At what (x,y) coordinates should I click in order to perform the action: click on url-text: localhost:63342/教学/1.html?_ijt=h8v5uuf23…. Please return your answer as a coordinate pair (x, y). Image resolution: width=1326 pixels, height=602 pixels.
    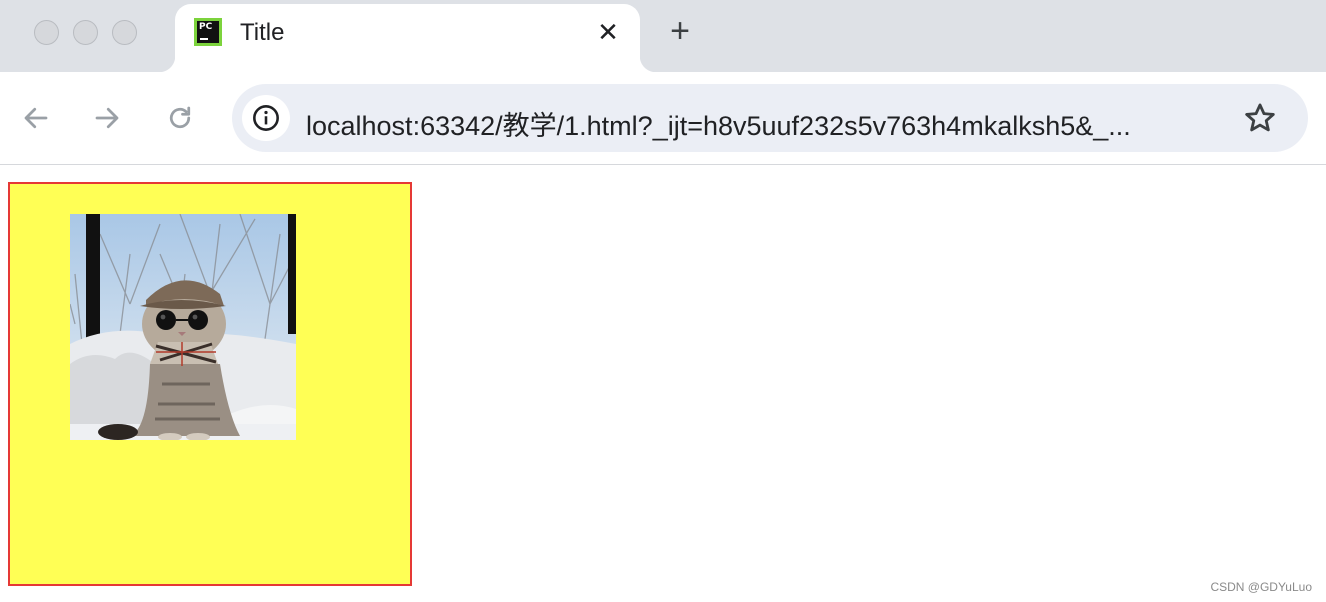
    Looking at the image, I should click on (766, 123).